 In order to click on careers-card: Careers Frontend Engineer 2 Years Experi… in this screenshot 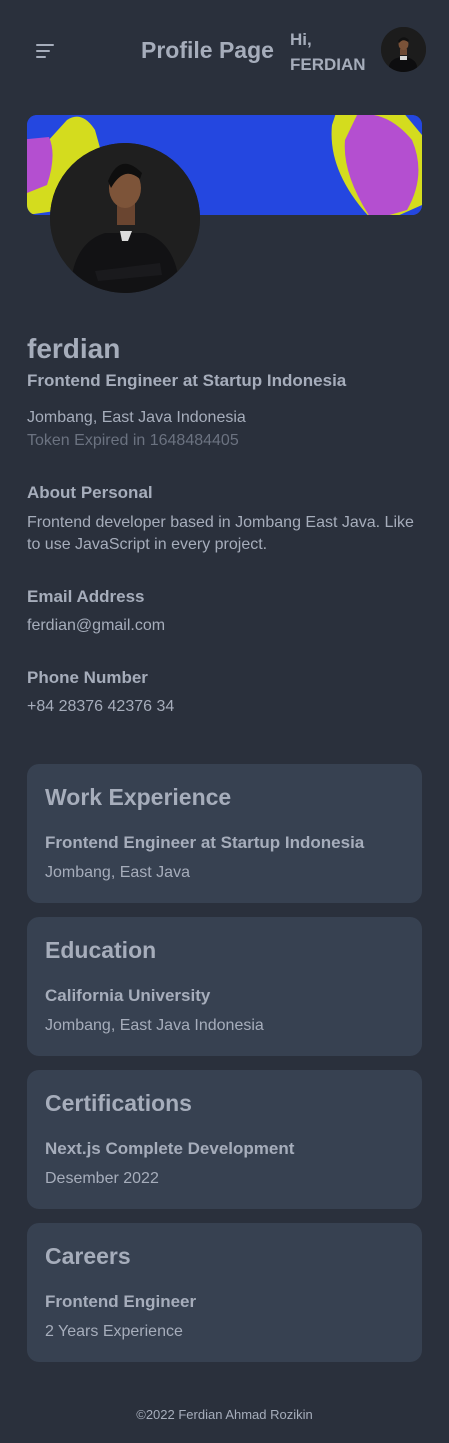, I will do `click(224, 1292)`.